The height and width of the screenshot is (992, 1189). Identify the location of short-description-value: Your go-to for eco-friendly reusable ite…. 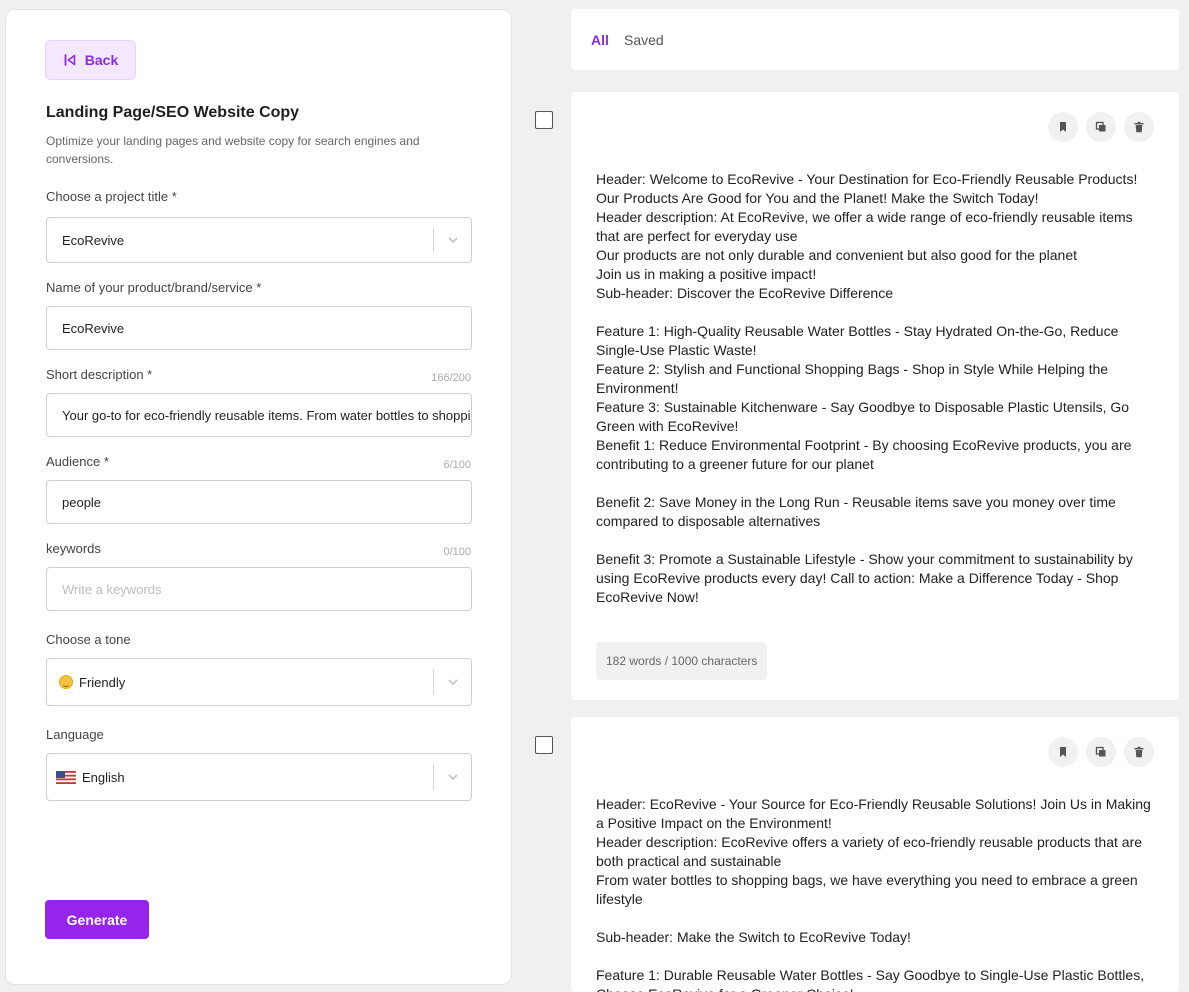
(266, 415).